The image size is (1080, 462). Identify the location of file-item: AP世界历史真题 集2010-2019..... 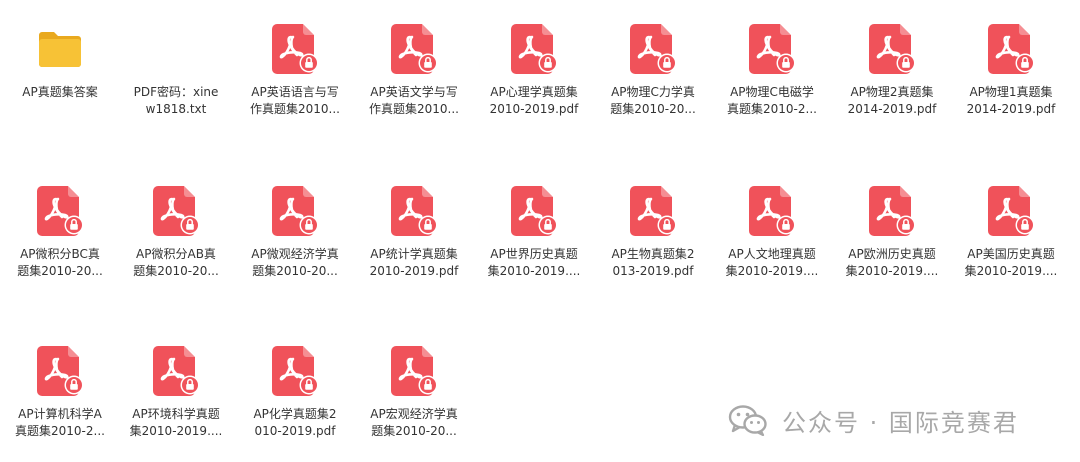
(534, 232).